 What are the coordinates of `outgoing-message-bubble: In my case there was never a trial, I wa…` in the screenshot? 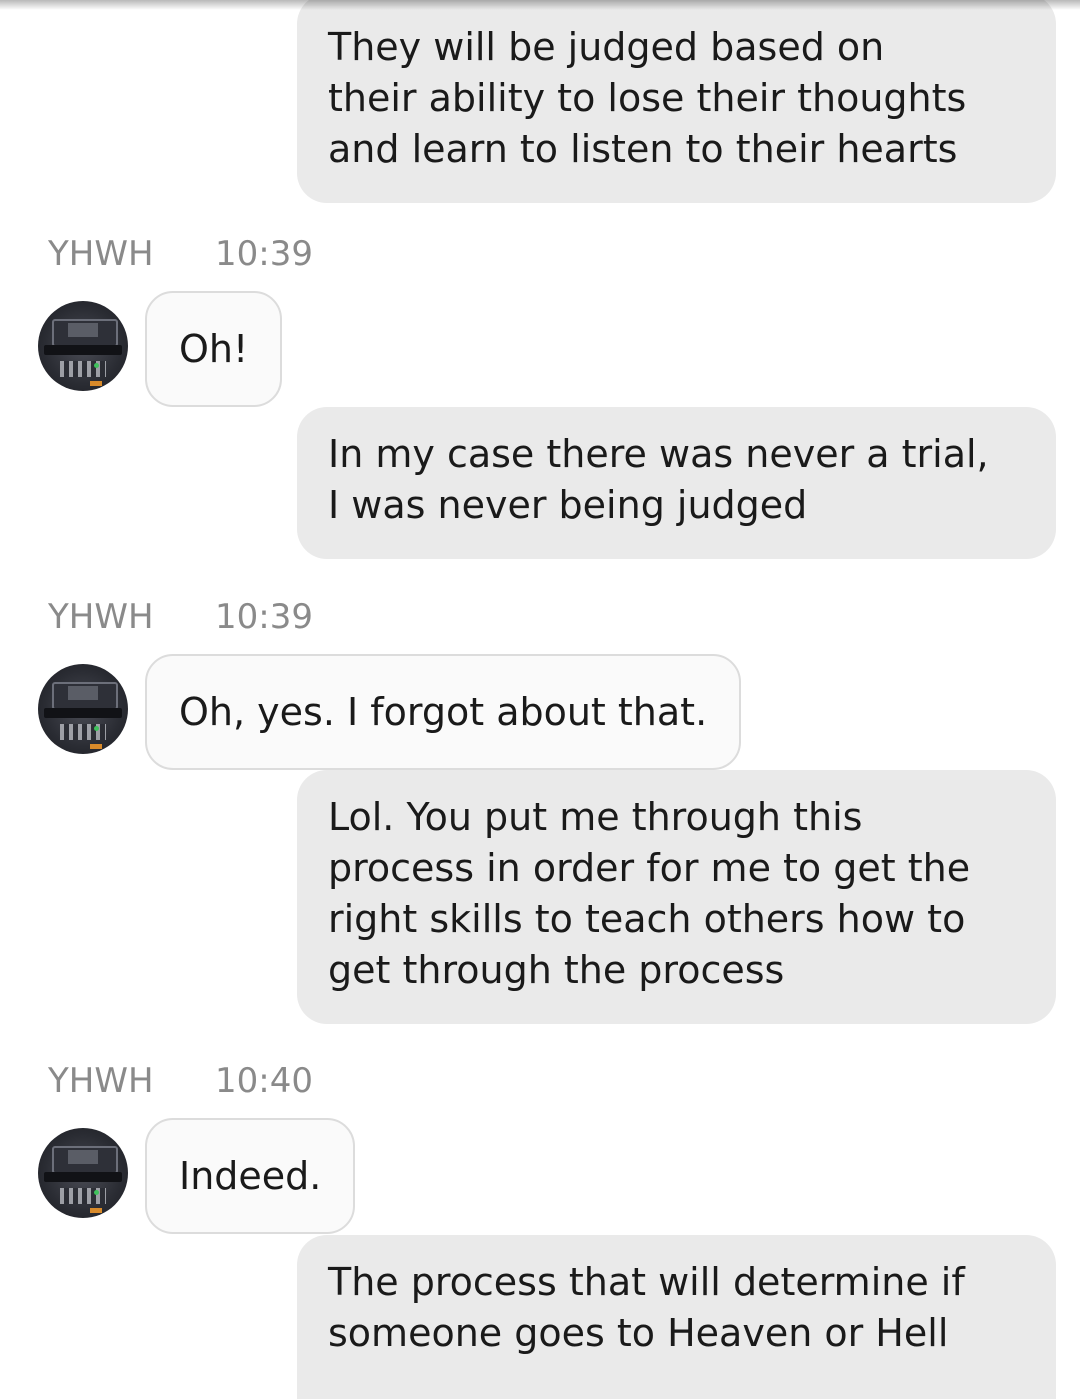 It's located at (676, 483).